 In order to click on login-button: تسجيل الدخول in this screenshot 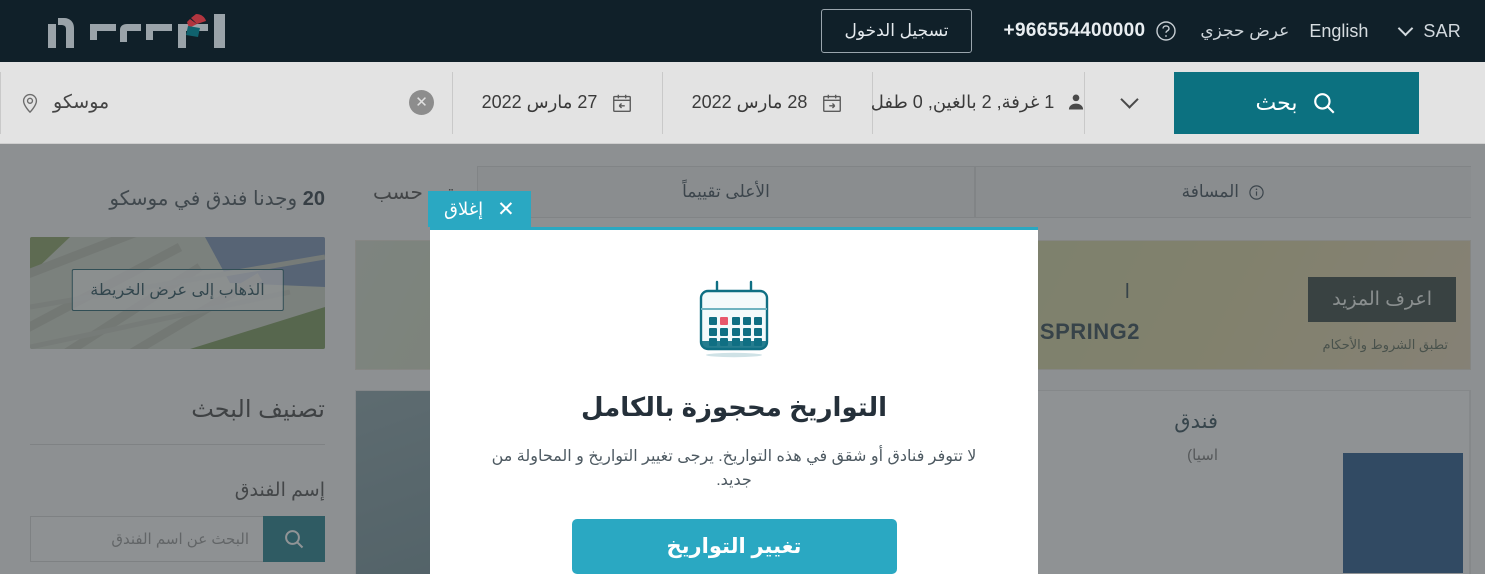, I will do `click(896, 31)`.